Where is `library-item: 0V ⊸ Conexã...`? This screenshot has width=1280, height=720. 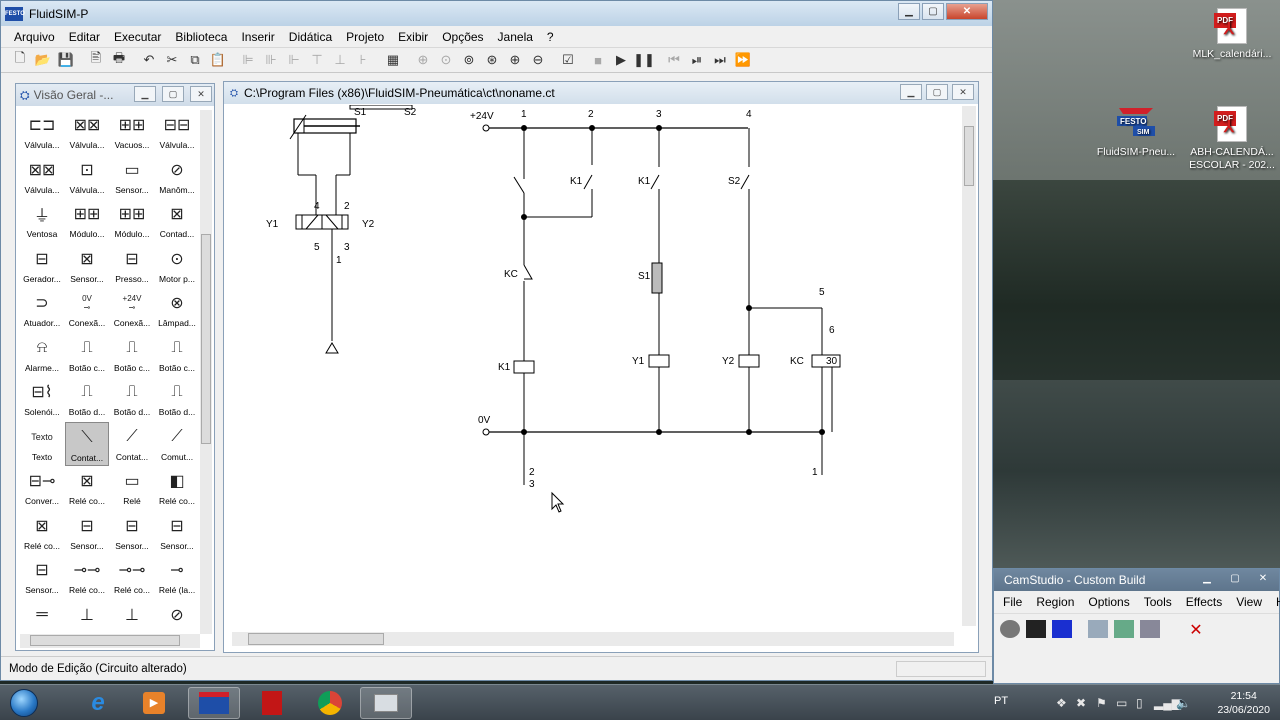
library-item: 0V ⊸ Conexã... is located at coordinates (87, 310).